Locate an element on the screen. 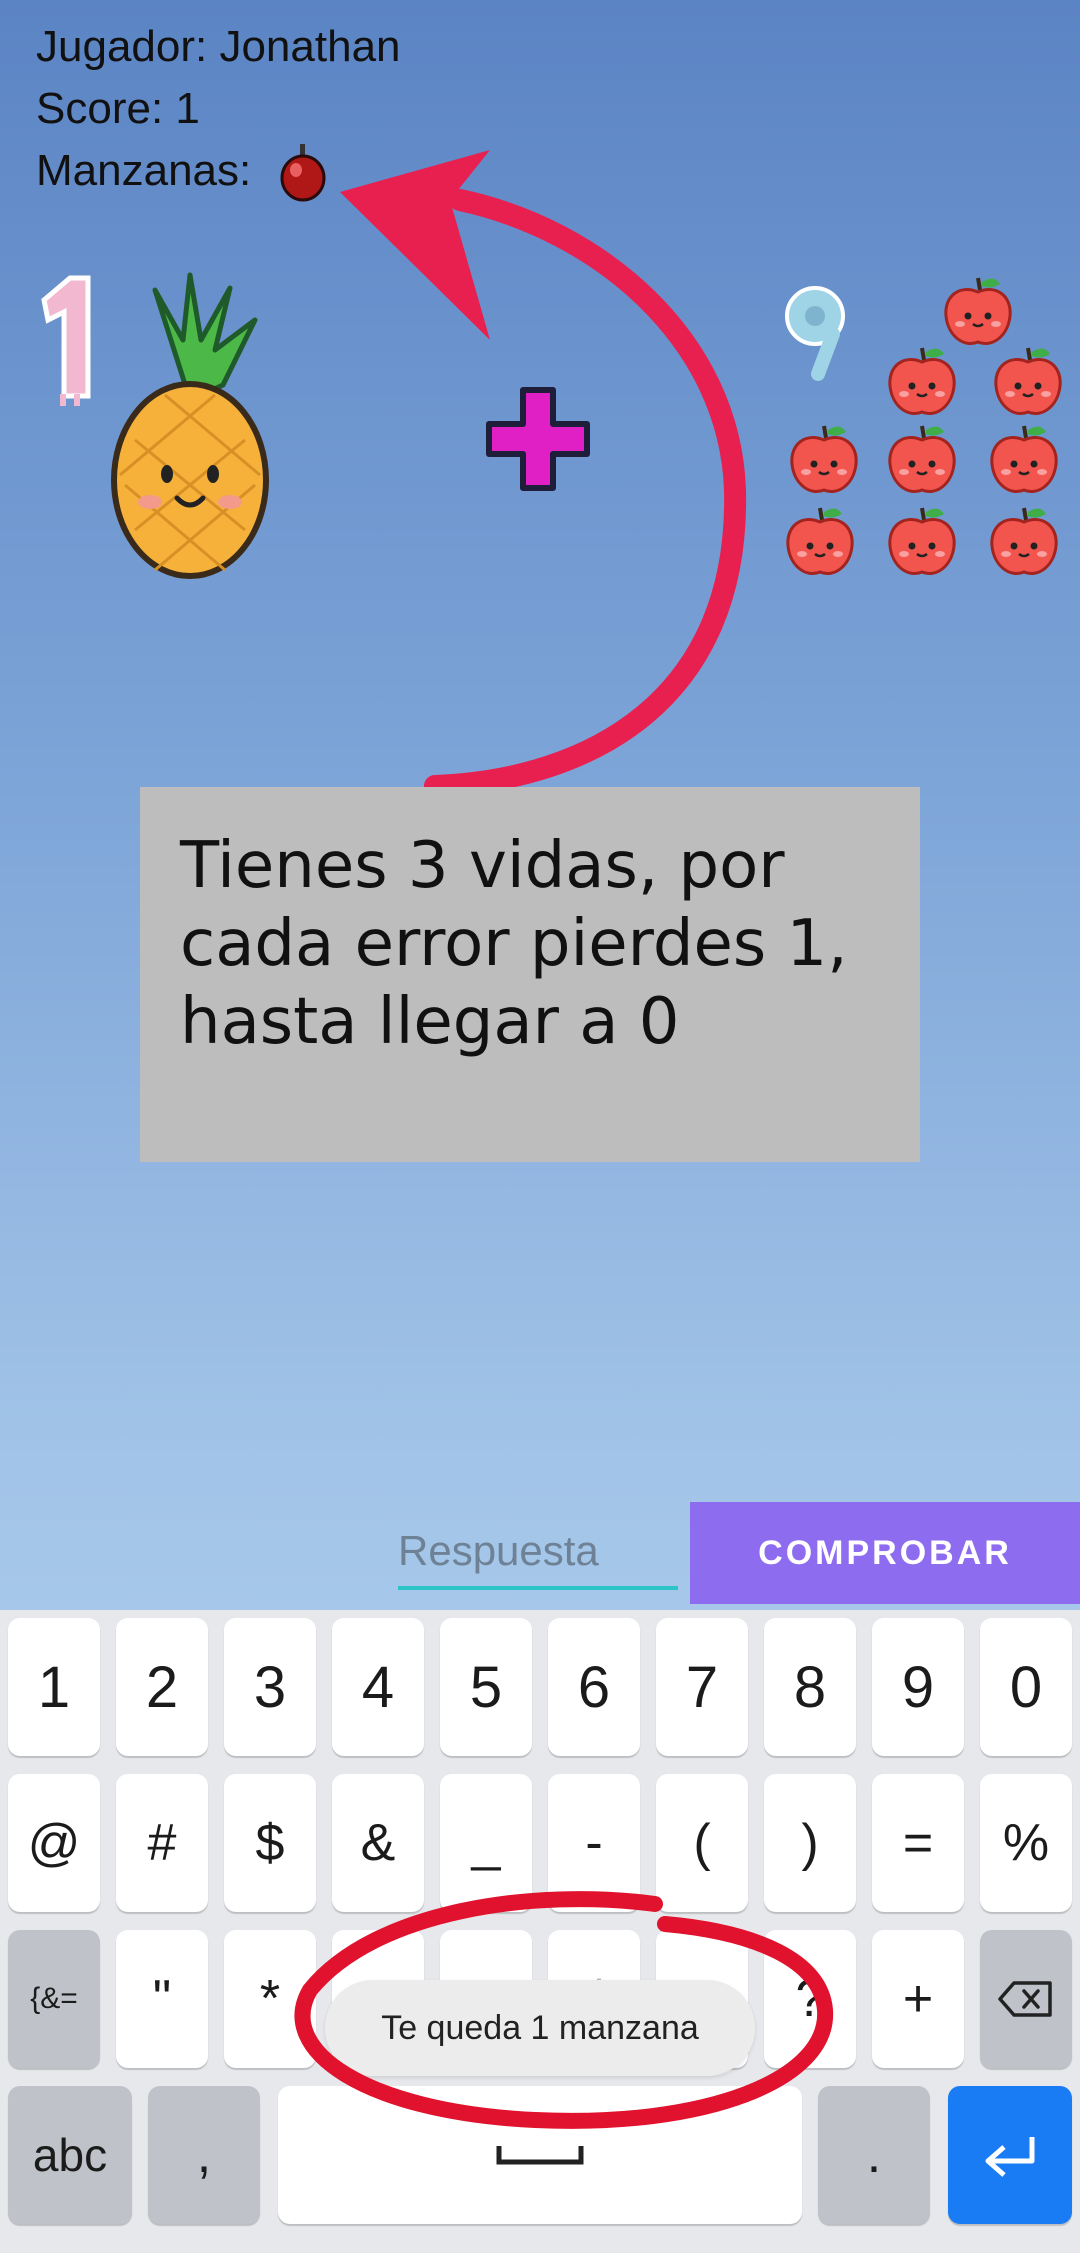  key-3: 3 is located at coordinates (270, 1687).